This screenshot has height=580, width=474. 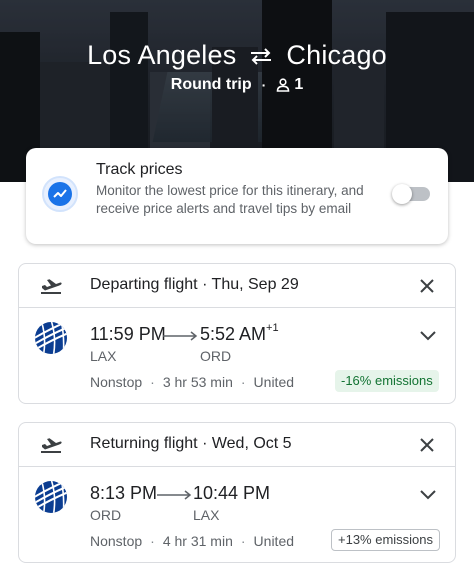 I want to click on flight-details: Nonstop · 3 hr 53 min · United, so click(x=192, y=382).